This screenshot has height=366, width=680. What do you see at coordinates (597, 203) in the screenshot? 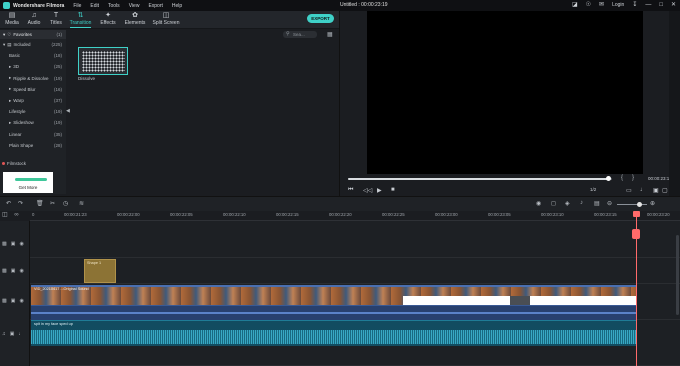
I see `voiceover-icon: ▤` at bounding box center [597, 203].